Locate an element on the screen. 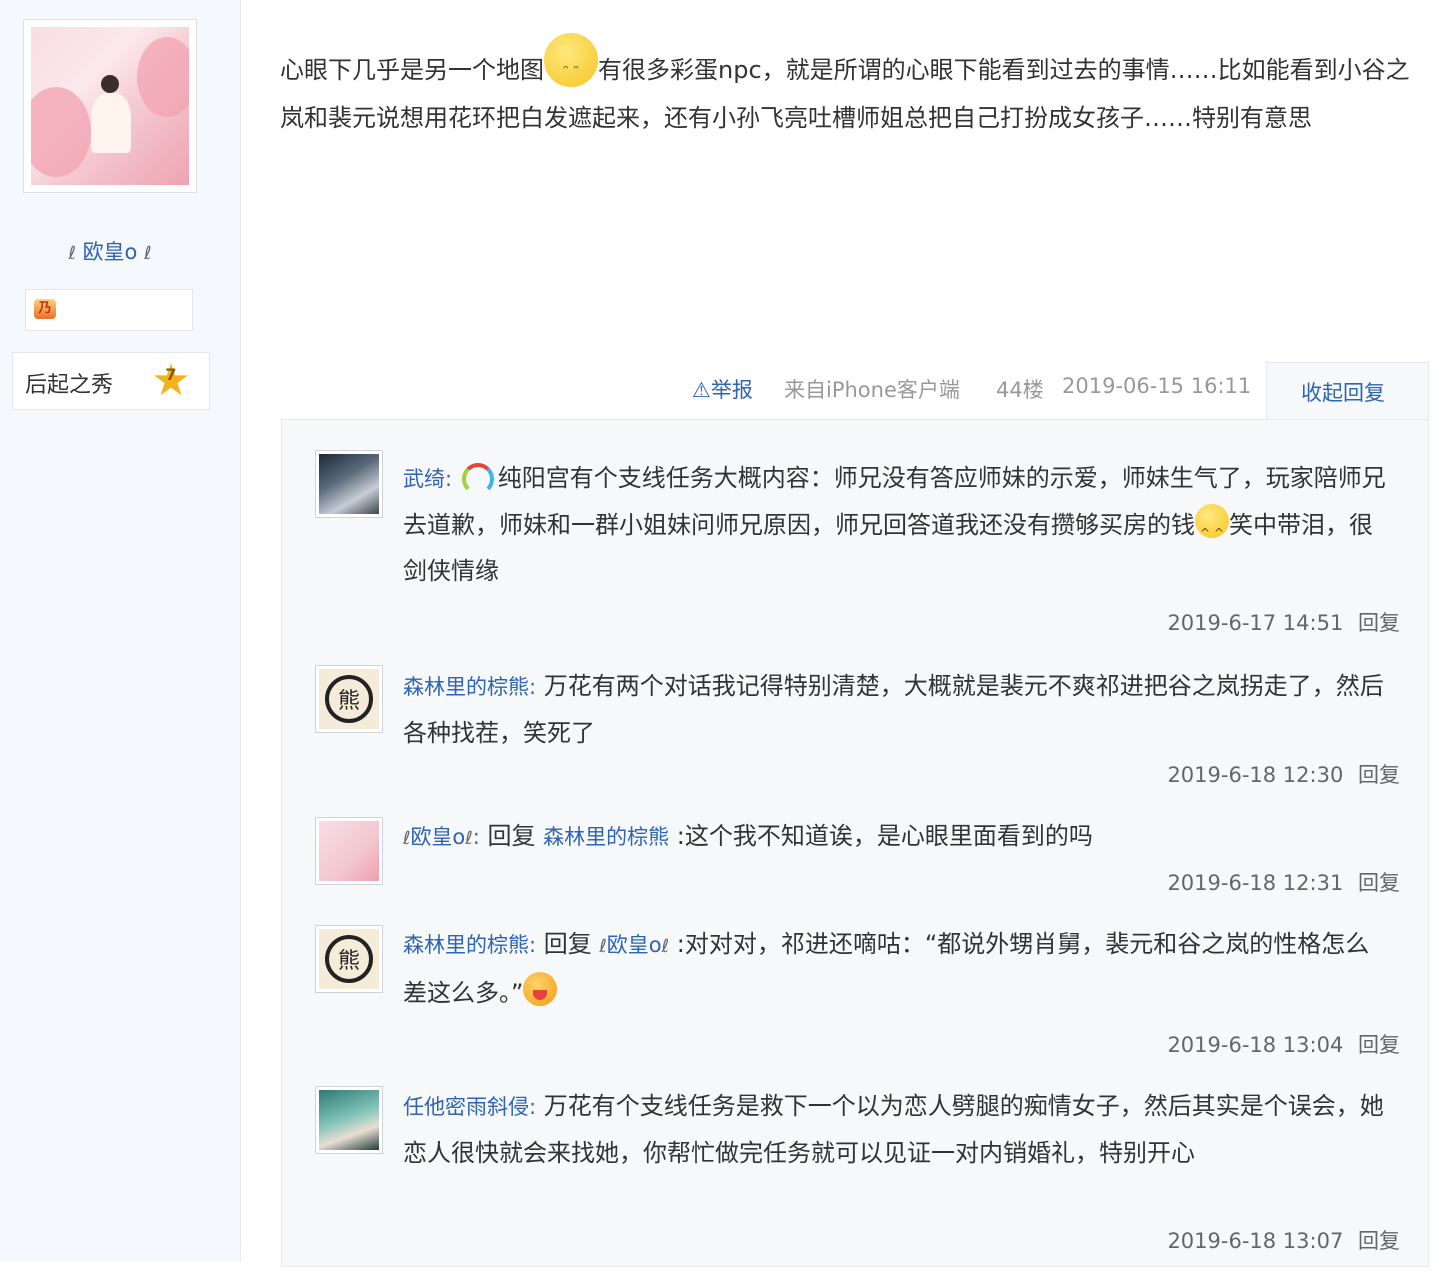 The image size is (1449, 1274). collapse-replies-button: 收起回复 is located at coordinates (1347, 391).